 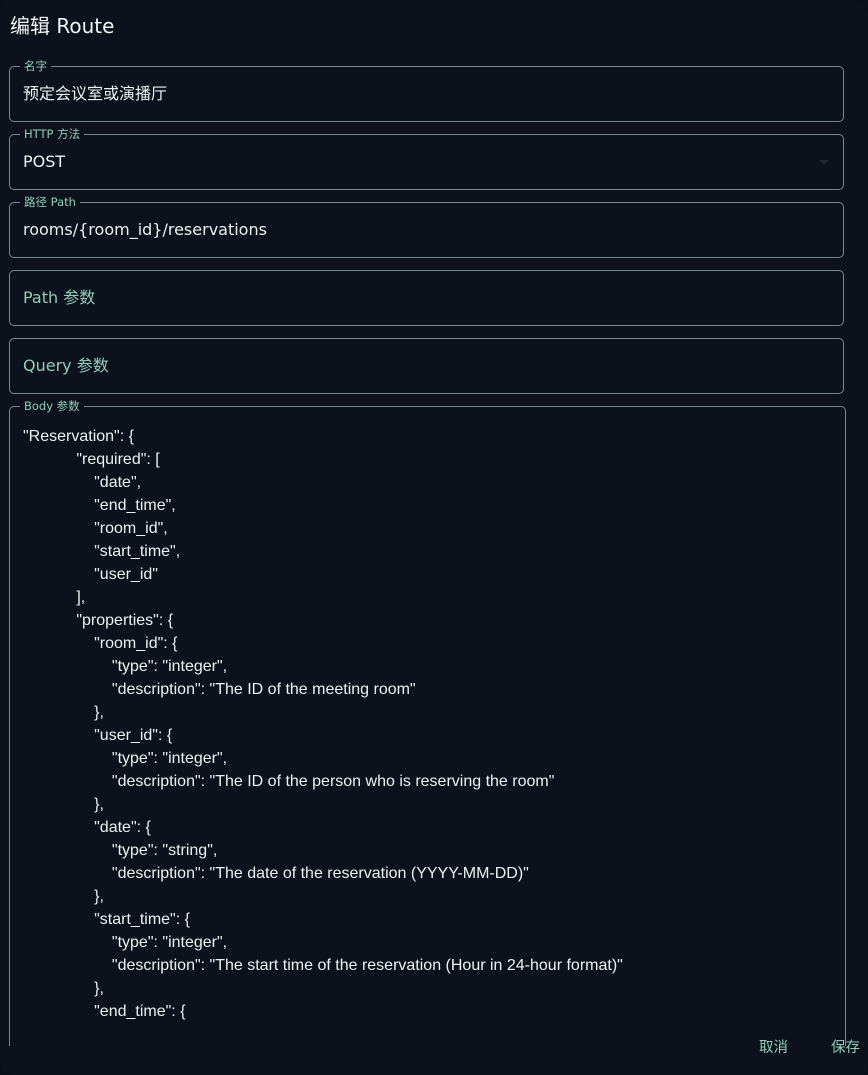 I want to click on path-params-field: Path 参数, so click(x=426, y=298).